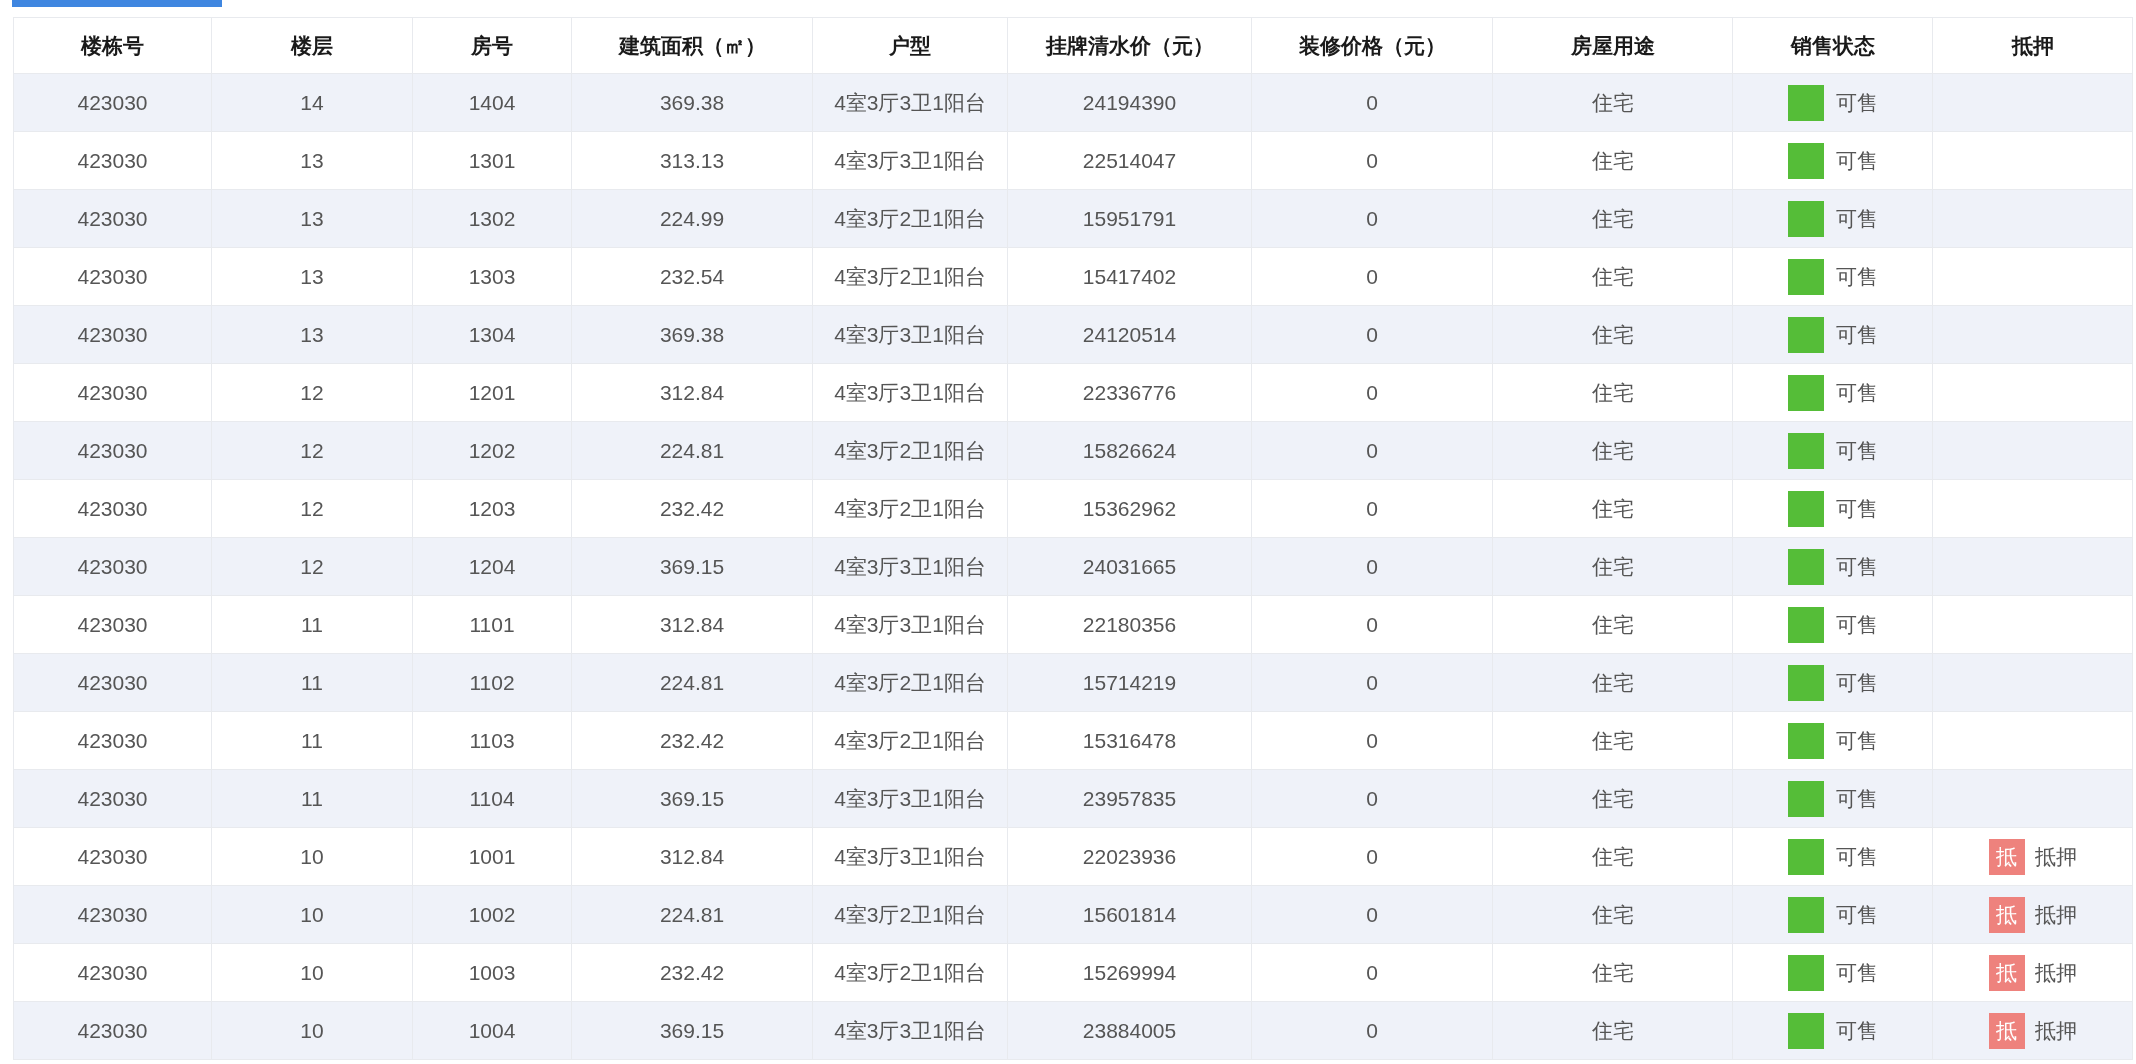 The width and height of the screenshot is (2136, 1064). I want to click on table-cell-text: 369.38, so click(692, 102).